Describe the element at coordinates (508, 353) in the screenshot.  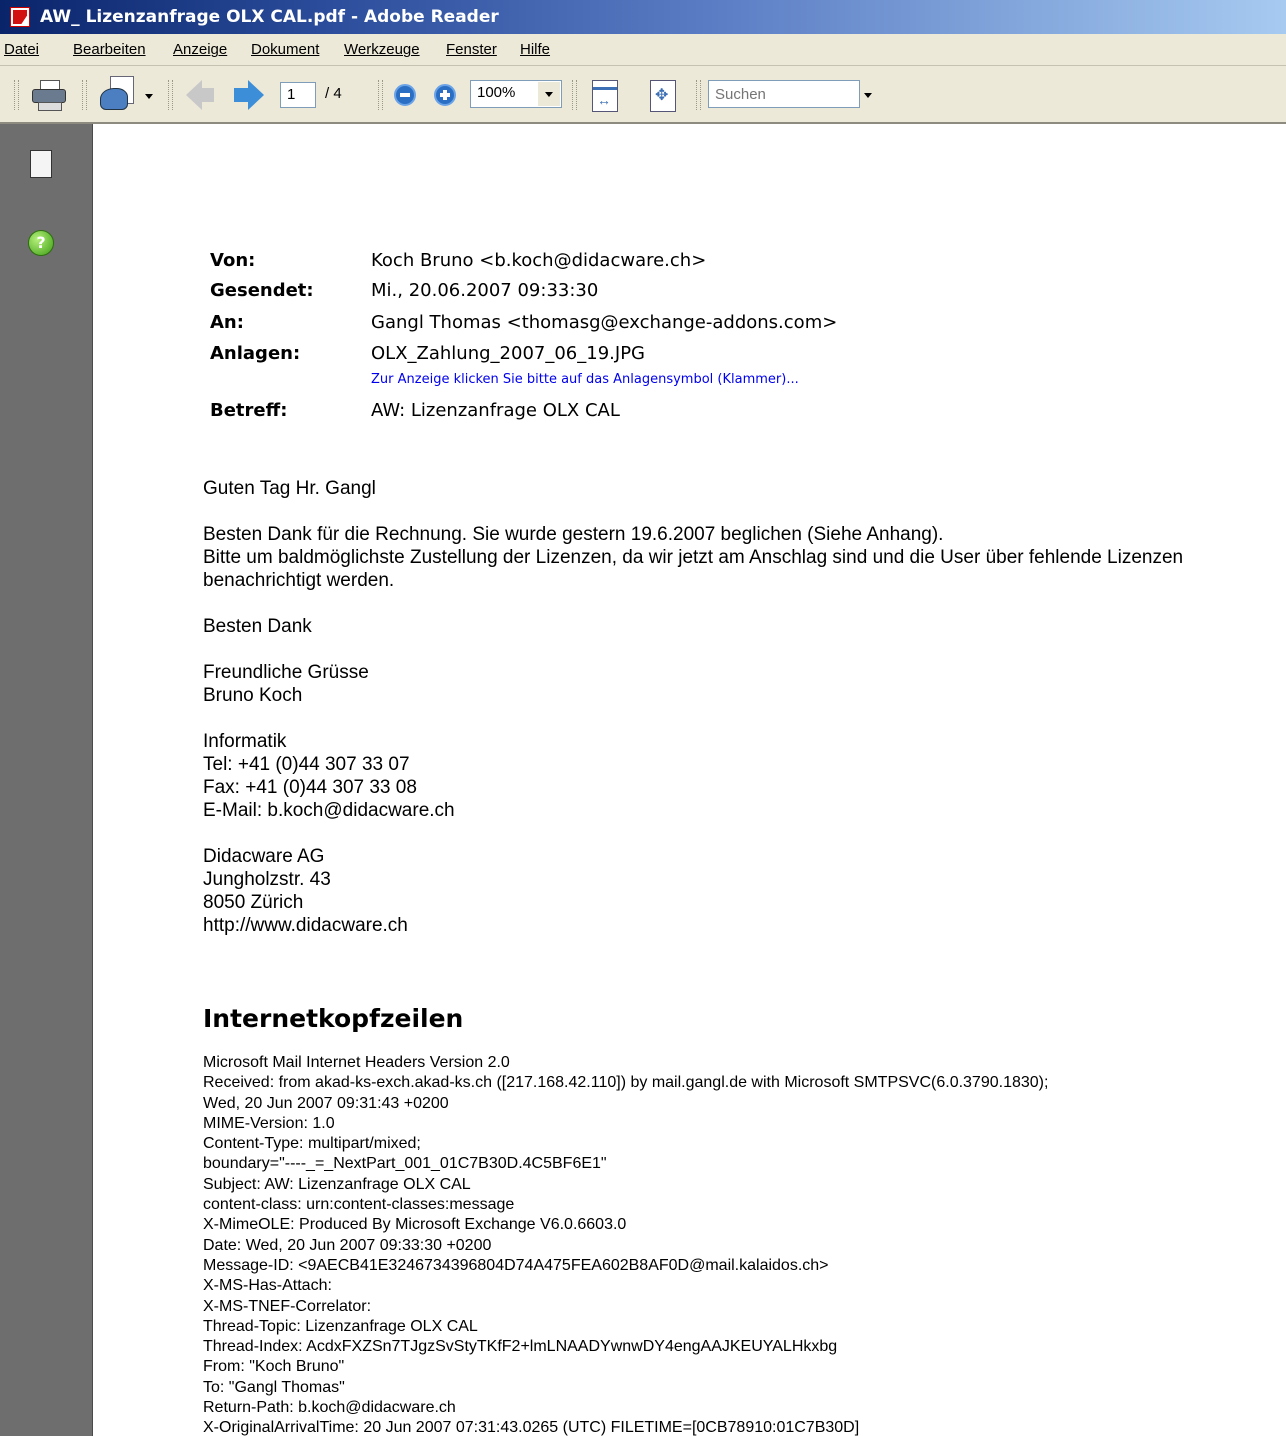
I see `attachment-value: OLX_Zahlung_2007_06_19.JPG` at that location.